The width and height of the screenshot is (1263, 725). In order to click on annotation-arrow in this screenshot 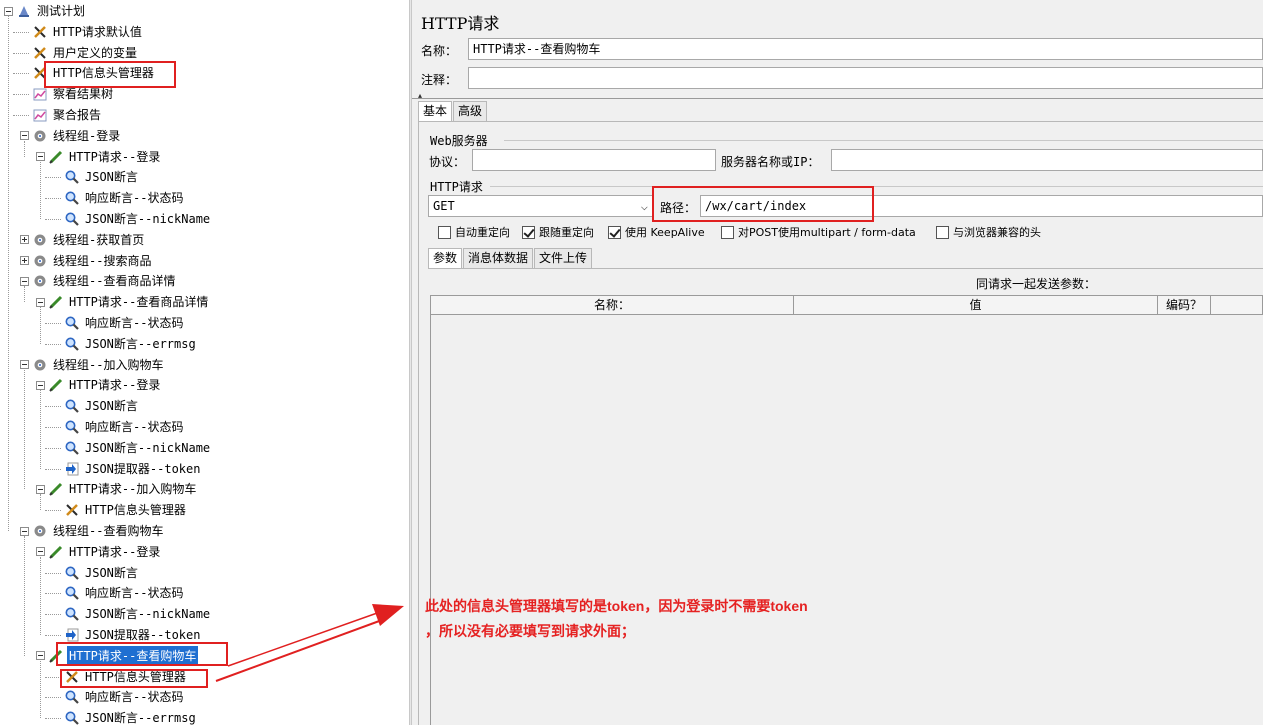, I will do `click(309, 643)`.